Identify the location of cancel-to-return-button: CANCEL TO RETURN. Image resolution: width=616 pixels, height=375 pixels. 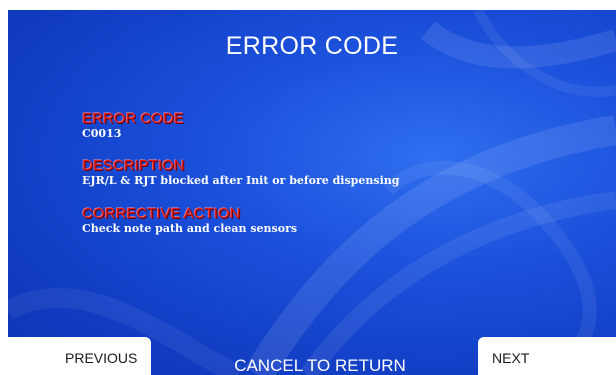
(320, 365).